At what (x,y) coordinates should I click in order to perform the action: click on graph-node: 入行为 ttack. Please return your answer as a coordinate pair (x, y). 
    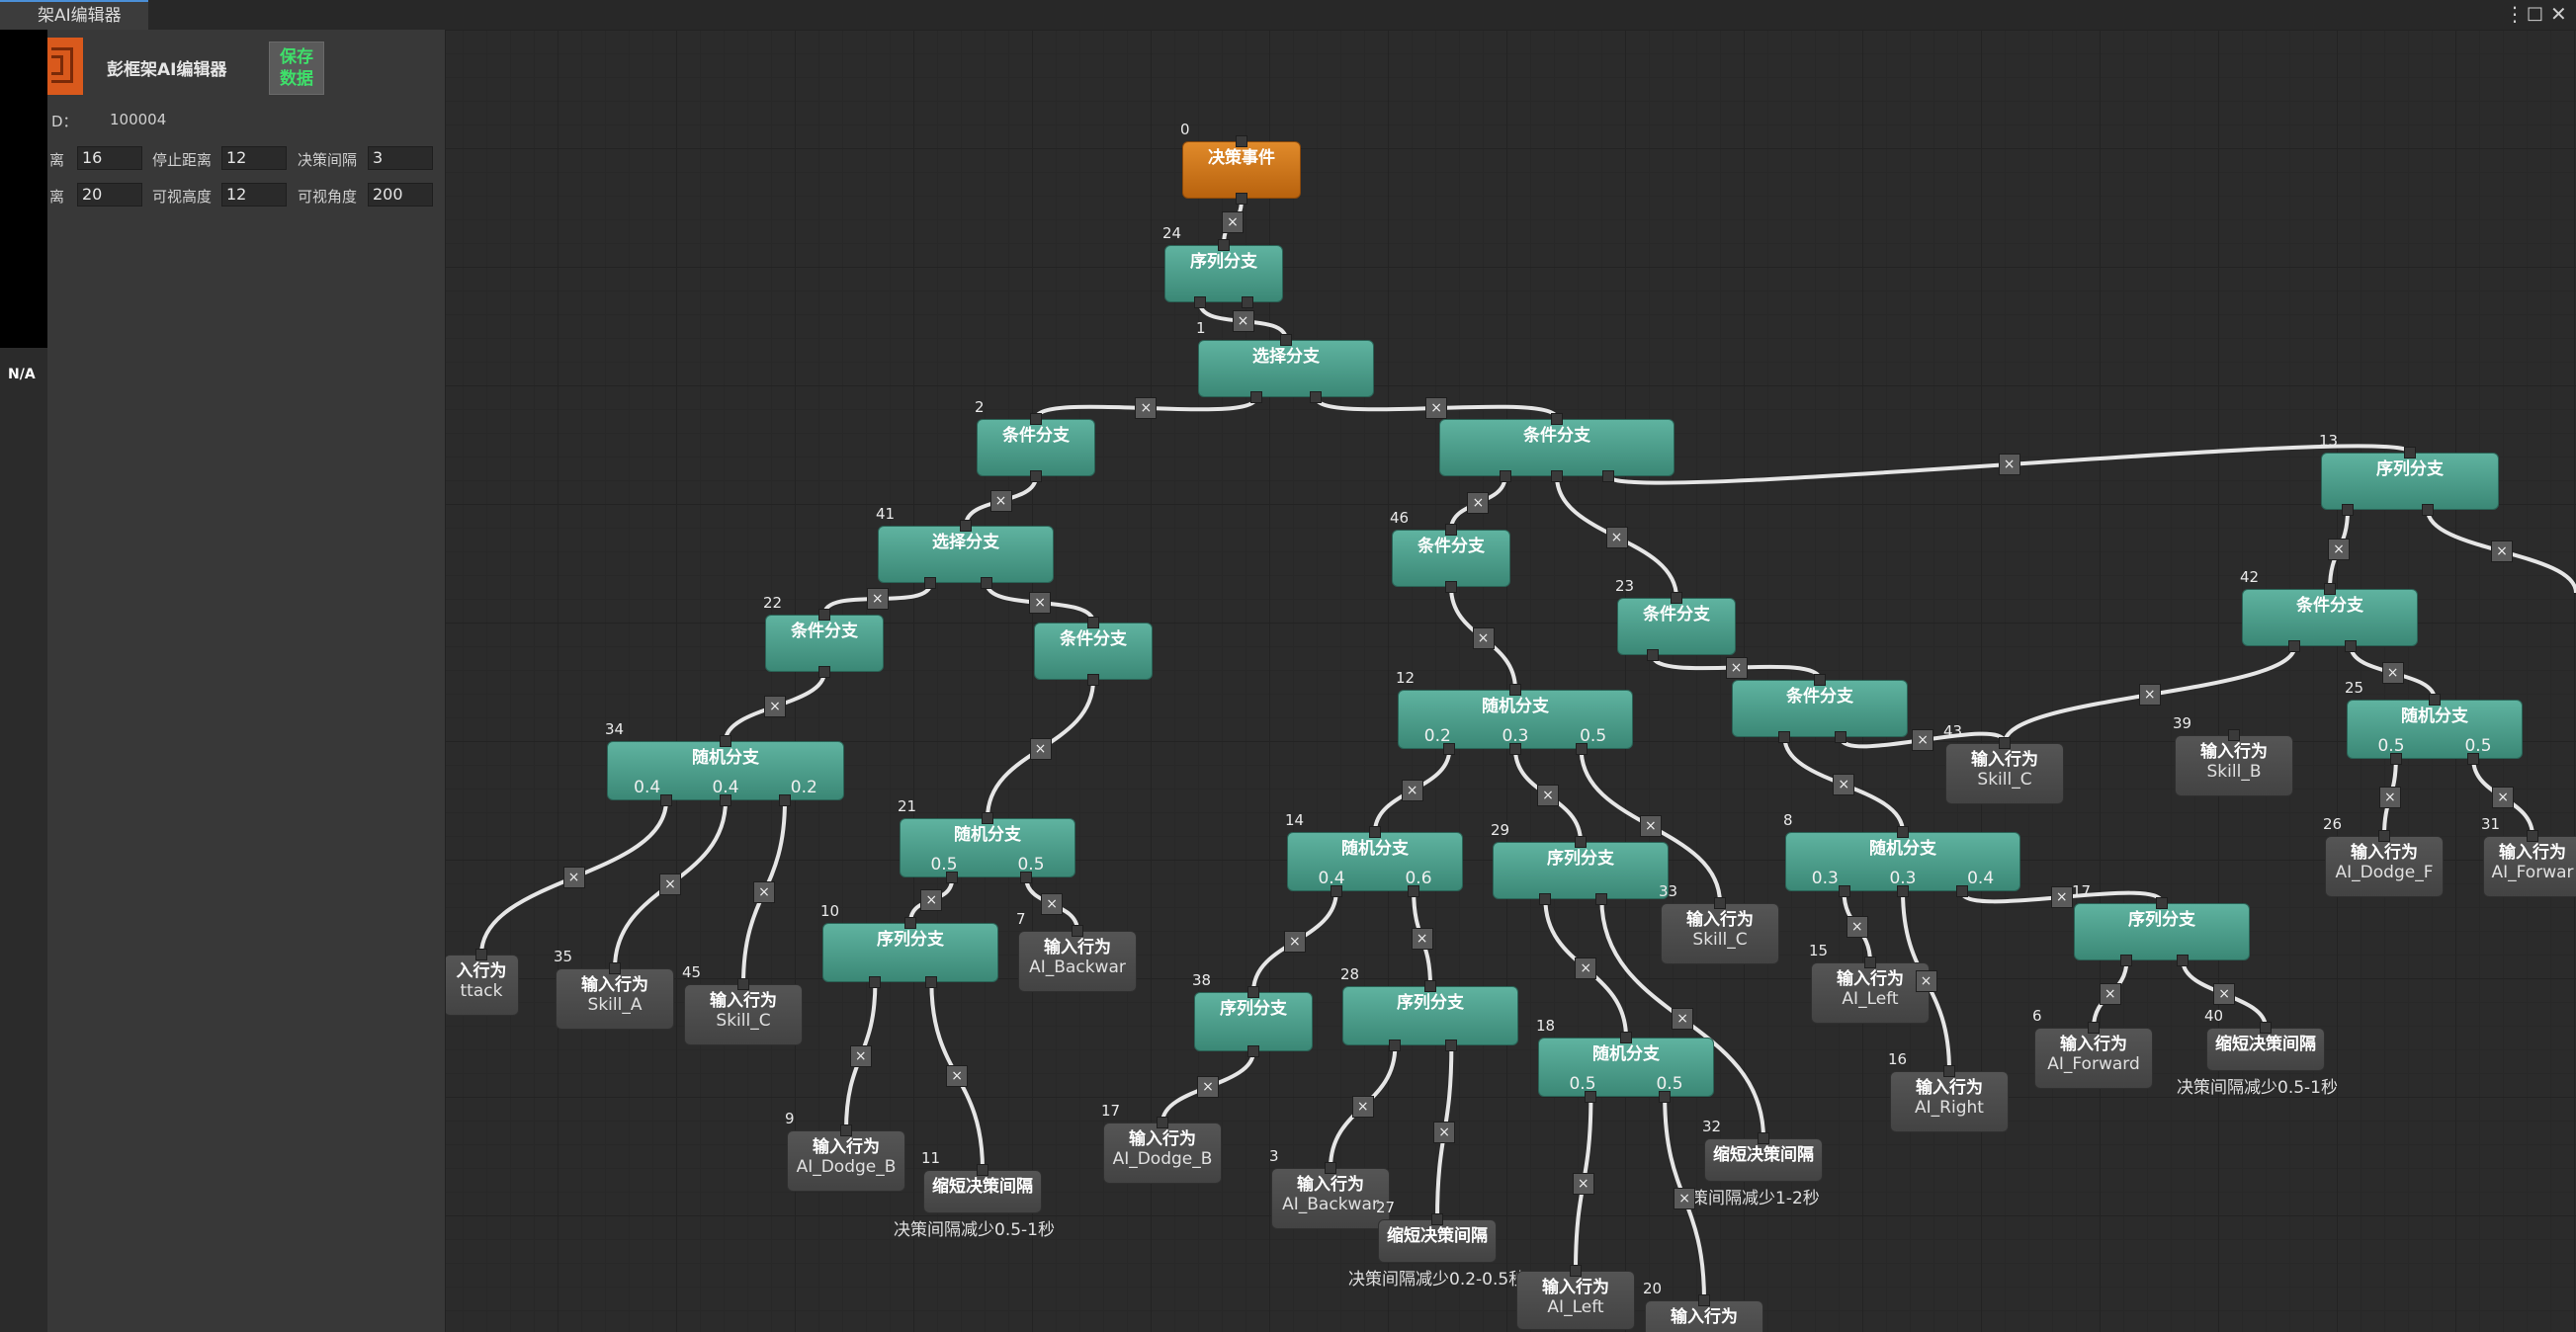
    Looking at the image, I should click on (482, 985).